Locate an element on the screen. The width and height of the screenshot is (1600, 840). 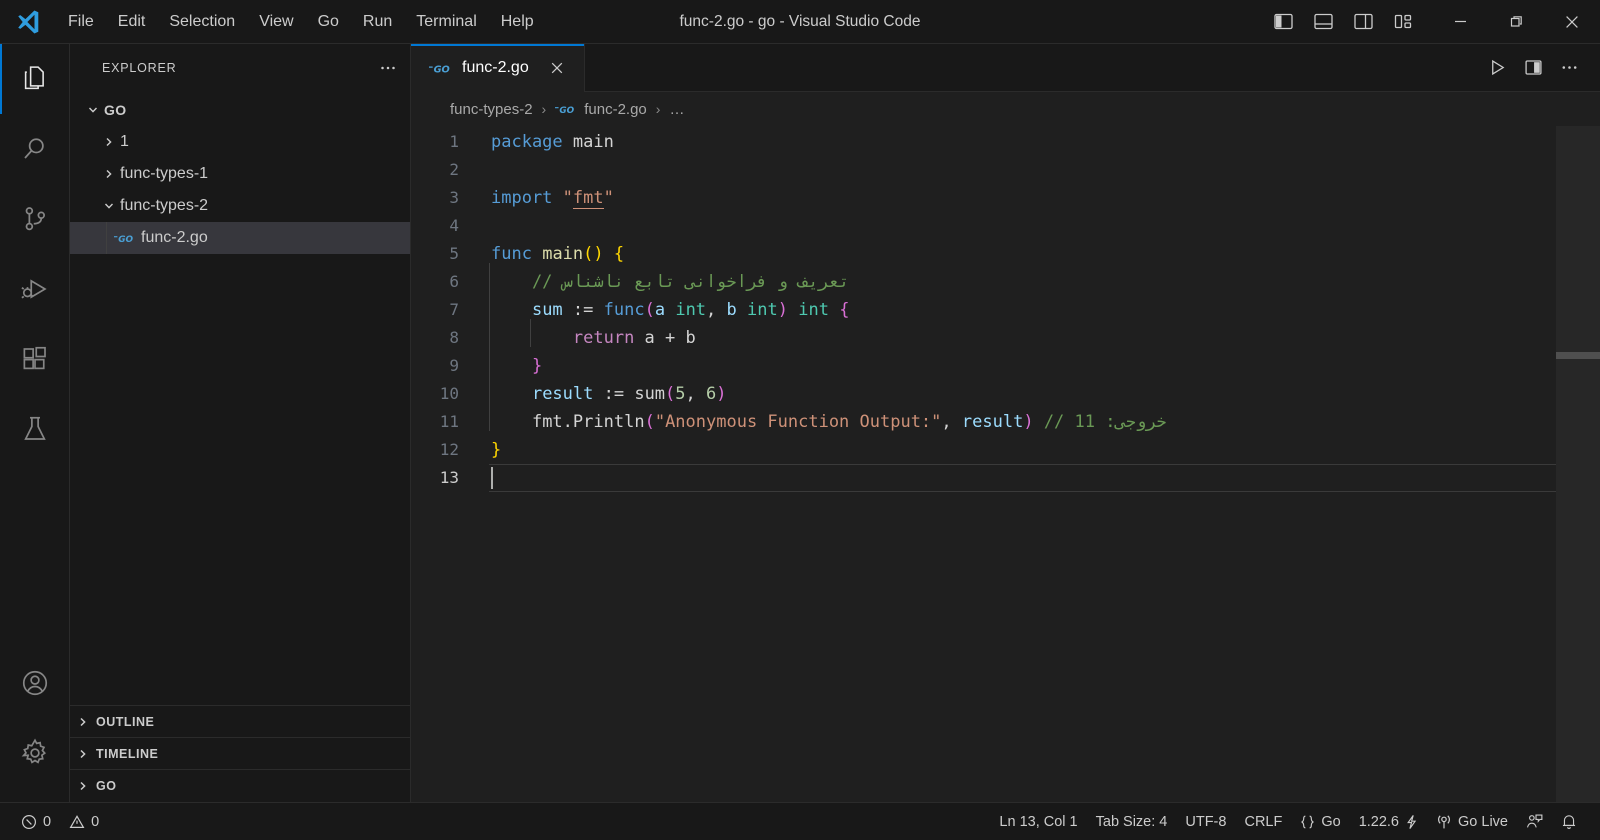
code-token: := is located at coordinates (614, 394).